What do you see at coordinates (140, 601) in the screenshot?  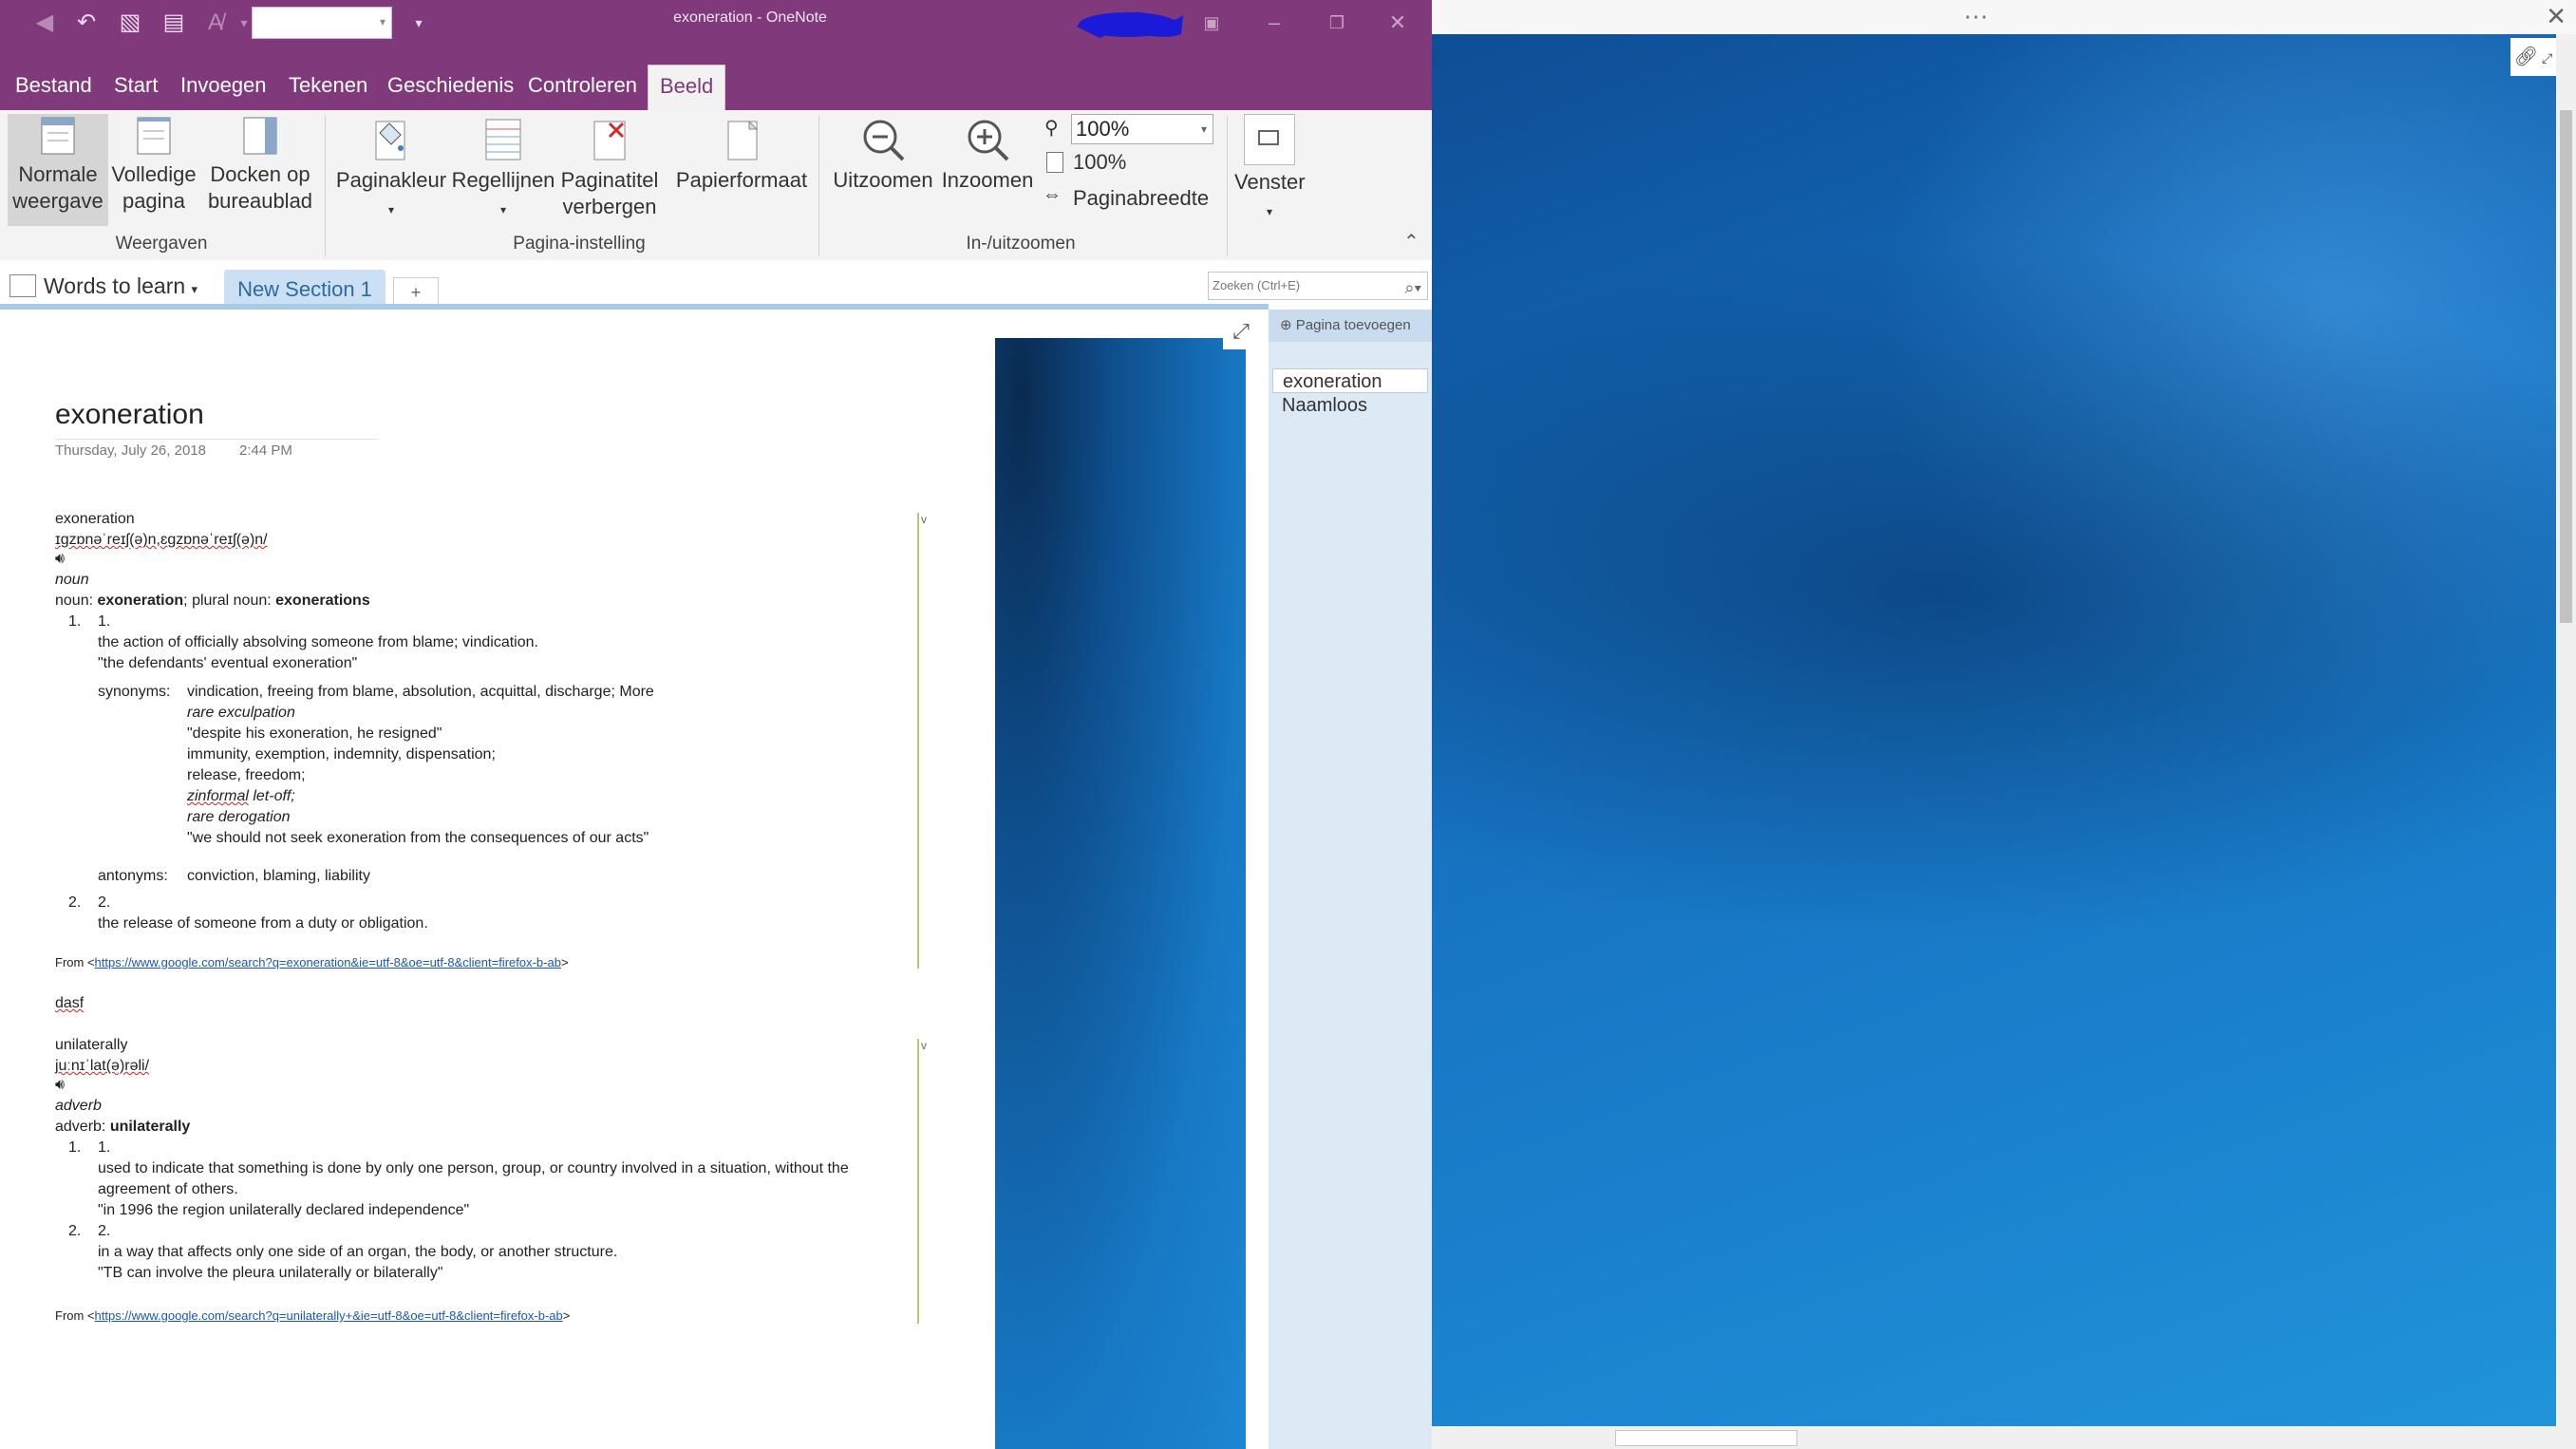 I see `forms-word: exoneration` at bounding box center [140, 601].